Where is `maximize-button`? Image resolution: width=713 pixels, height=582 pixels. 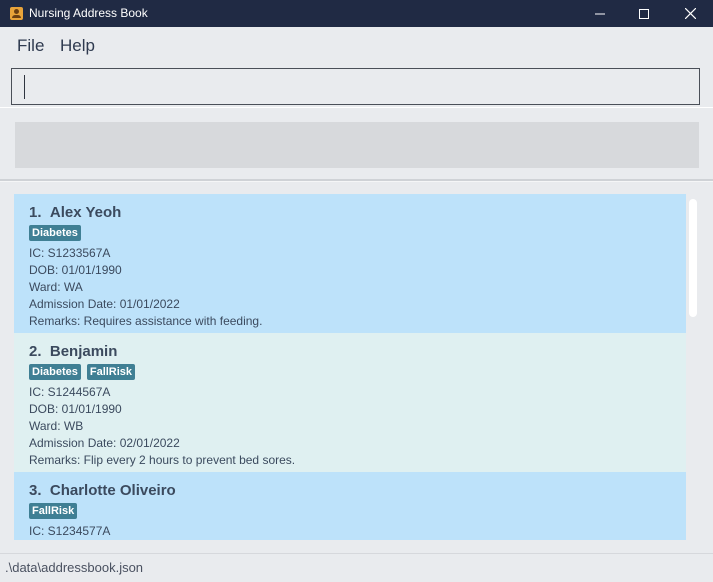
maximize-button is located at coordinates (644, 13).